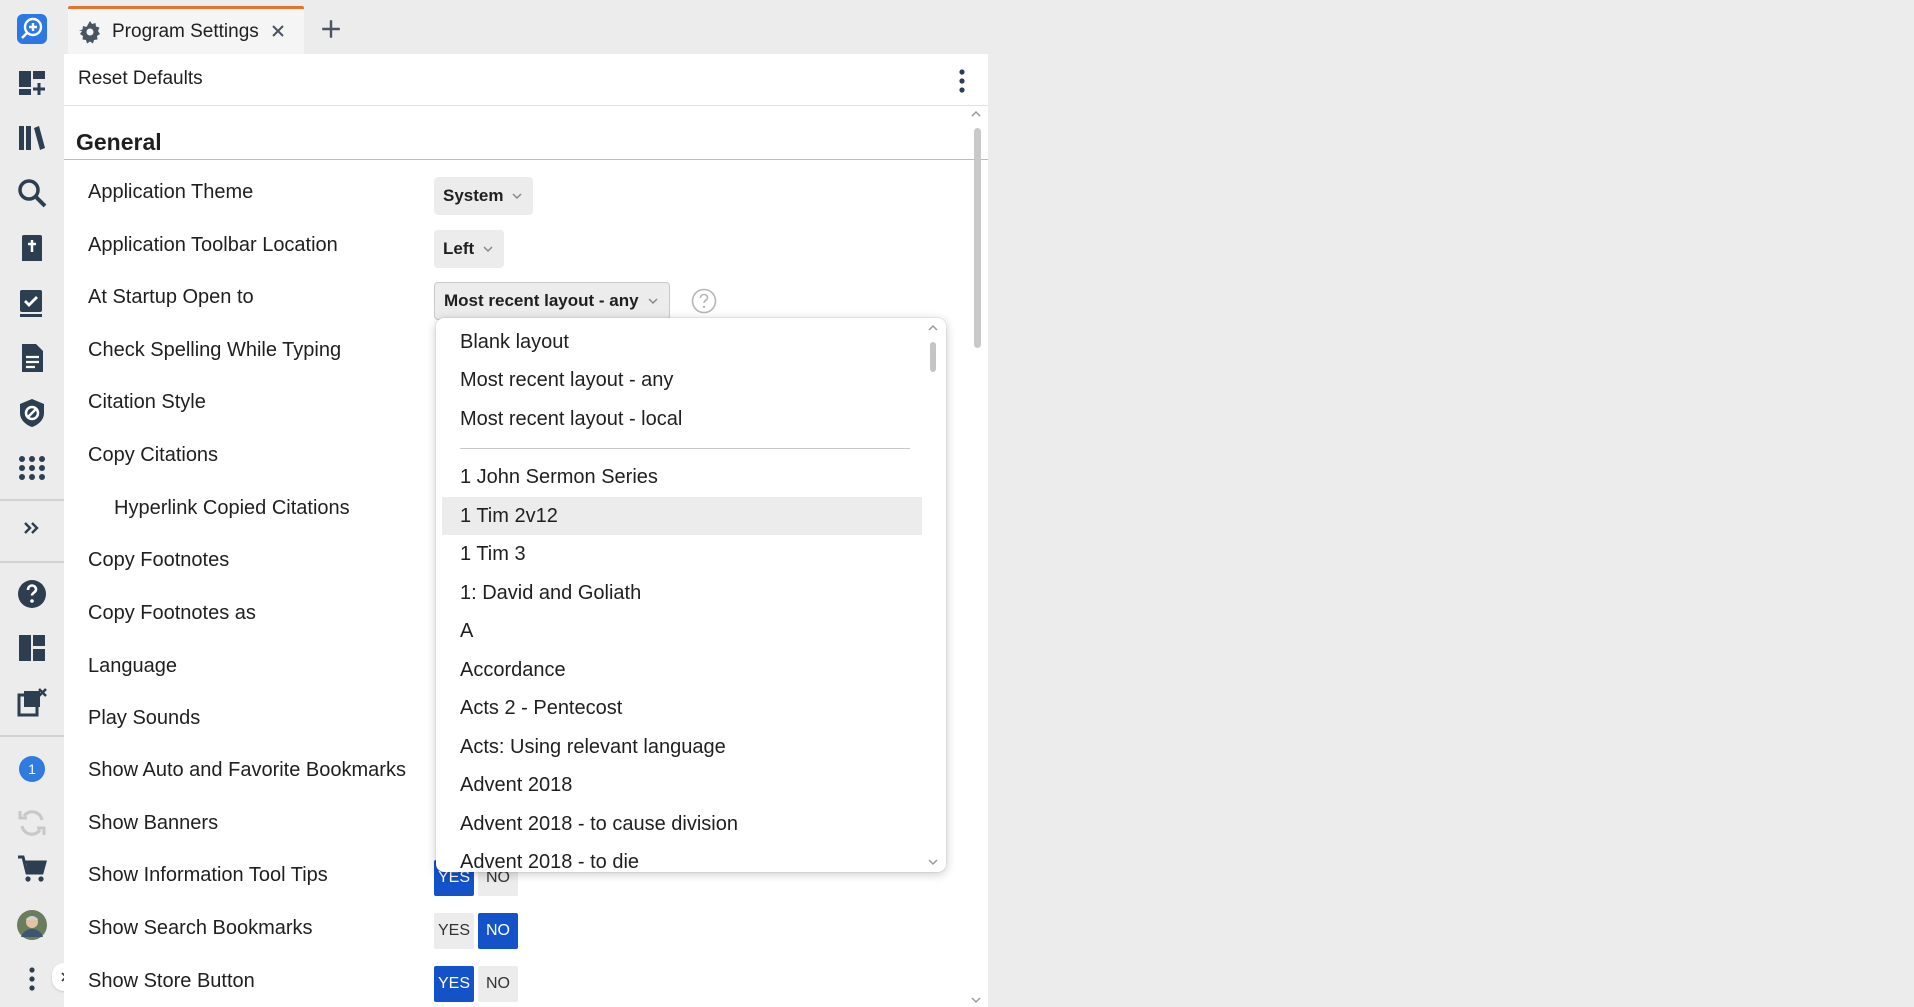 The image size is (1914, 1007). Describe the element at coordinates (476, 931) in the screenshot. I see `search-bookmarks-toggle: YES NO` at that location.